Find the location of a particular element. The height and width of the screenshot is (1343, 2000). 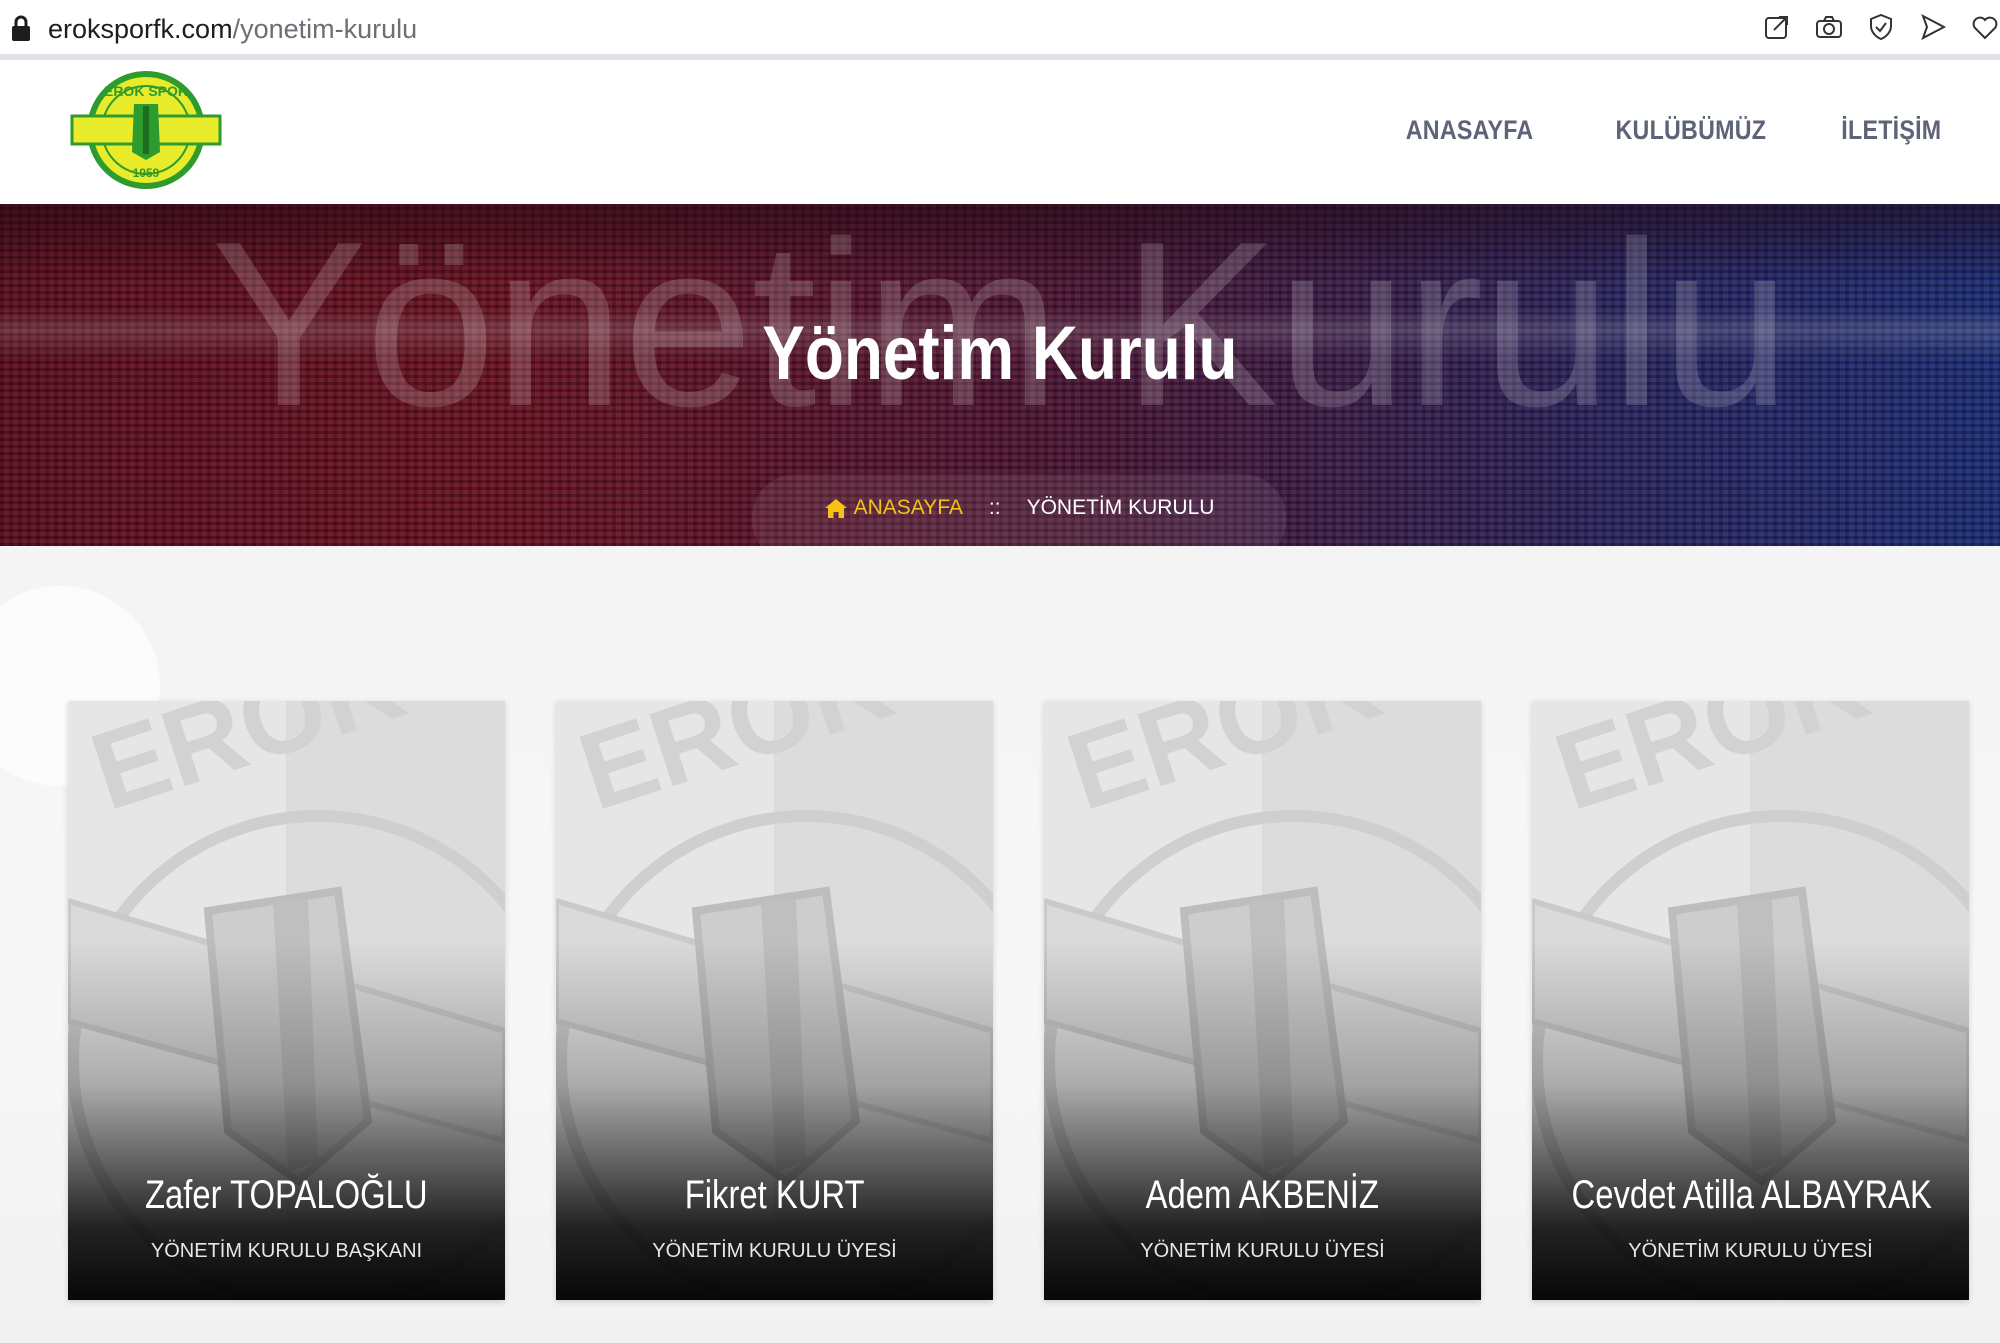

send-icon is located at coordinates (1933, 27).